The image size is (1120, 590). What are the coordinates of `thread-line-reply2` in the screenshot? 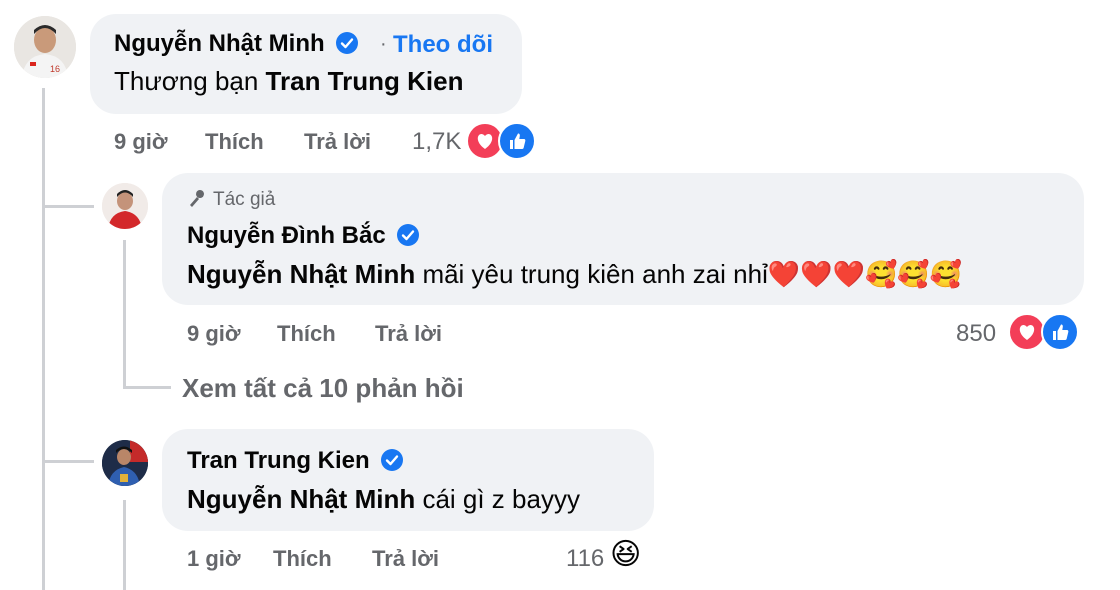 It's located at (124, 545).